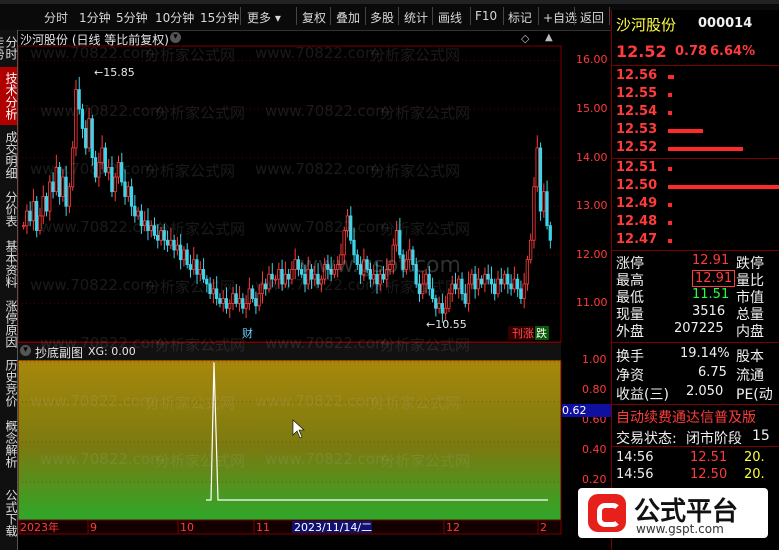  I want to click on left-tab-1: 技术分析, so click(9, 96).